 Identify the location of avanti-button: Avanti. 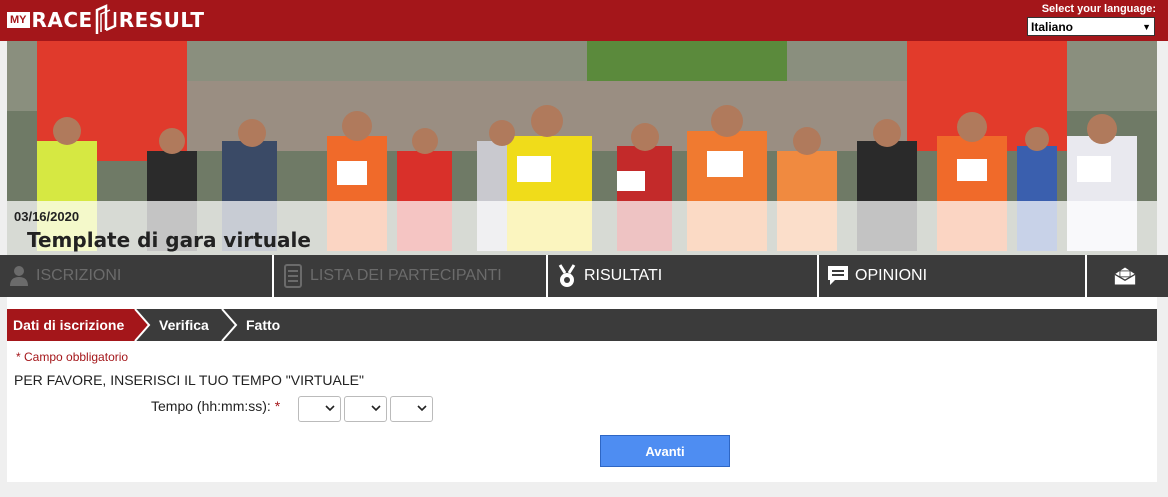
(665, 451).